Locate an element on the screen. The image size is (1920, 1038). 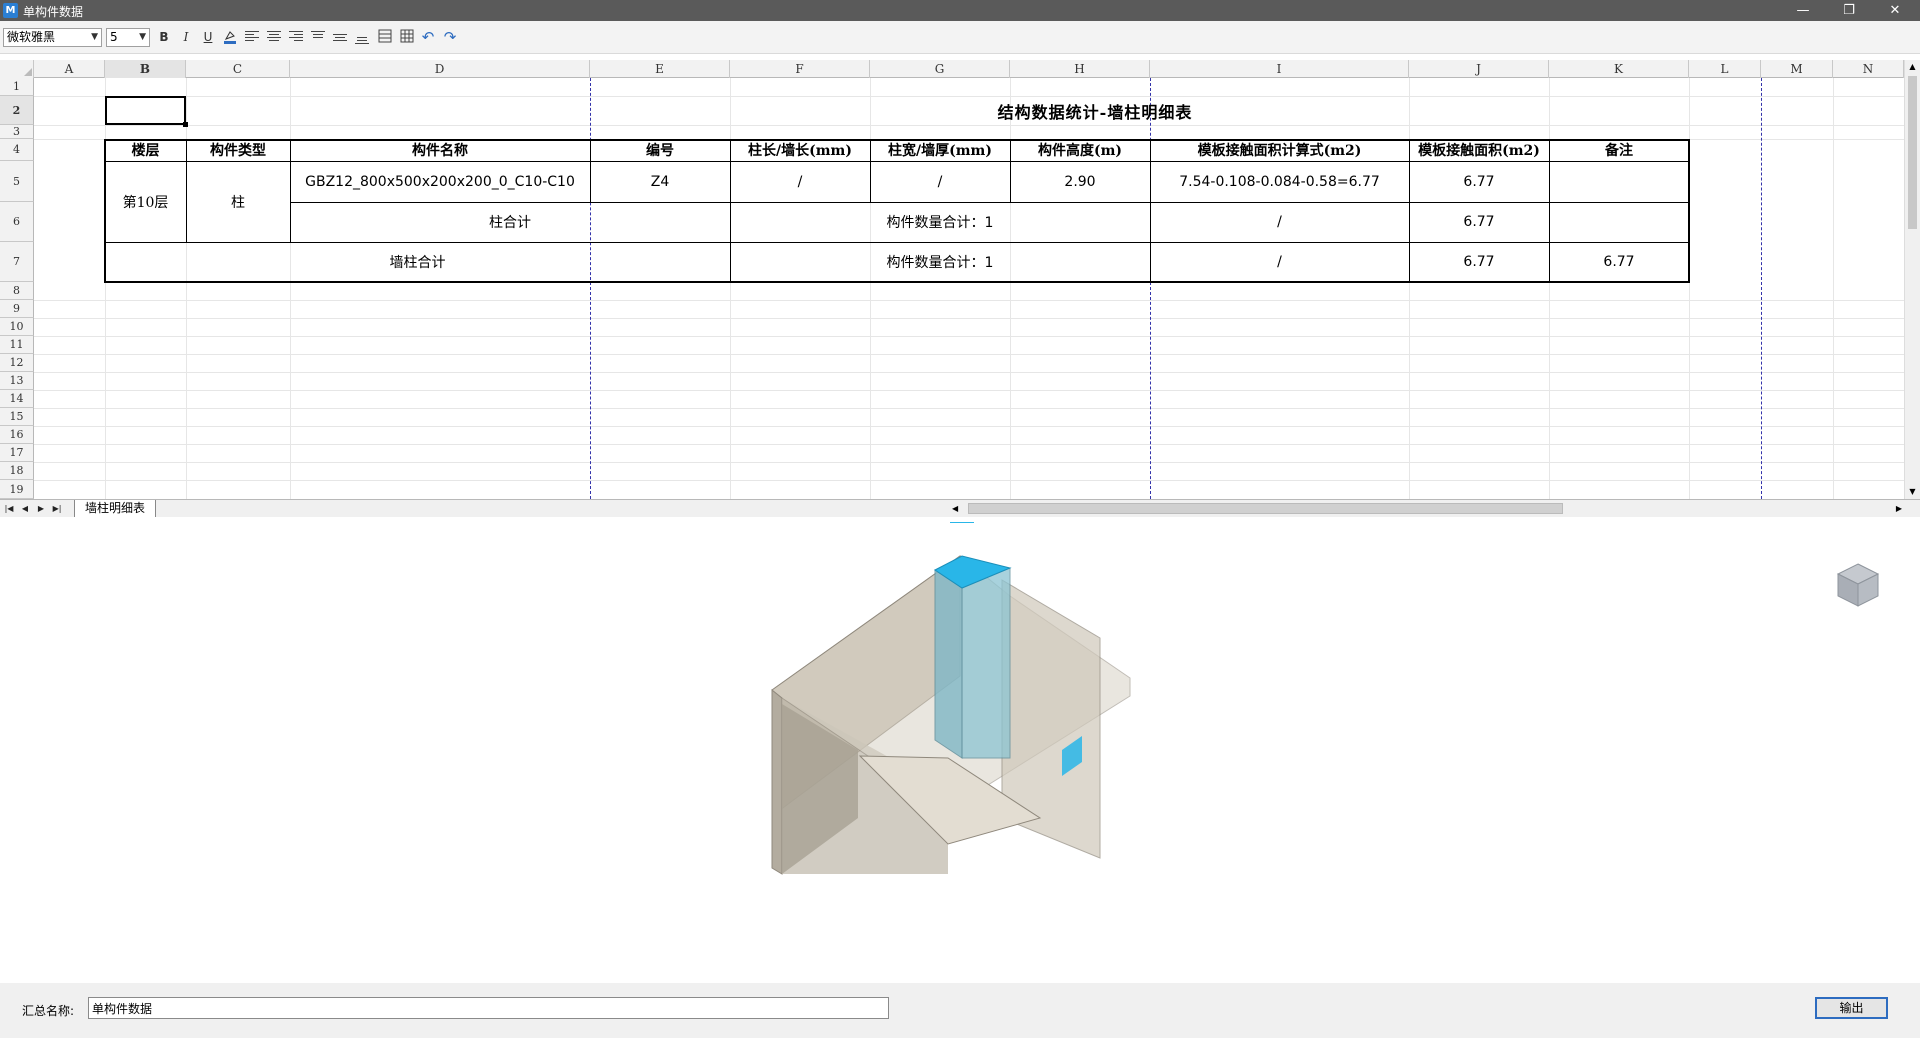
export-button: 输出 is located at coordinates (1851, 1008).